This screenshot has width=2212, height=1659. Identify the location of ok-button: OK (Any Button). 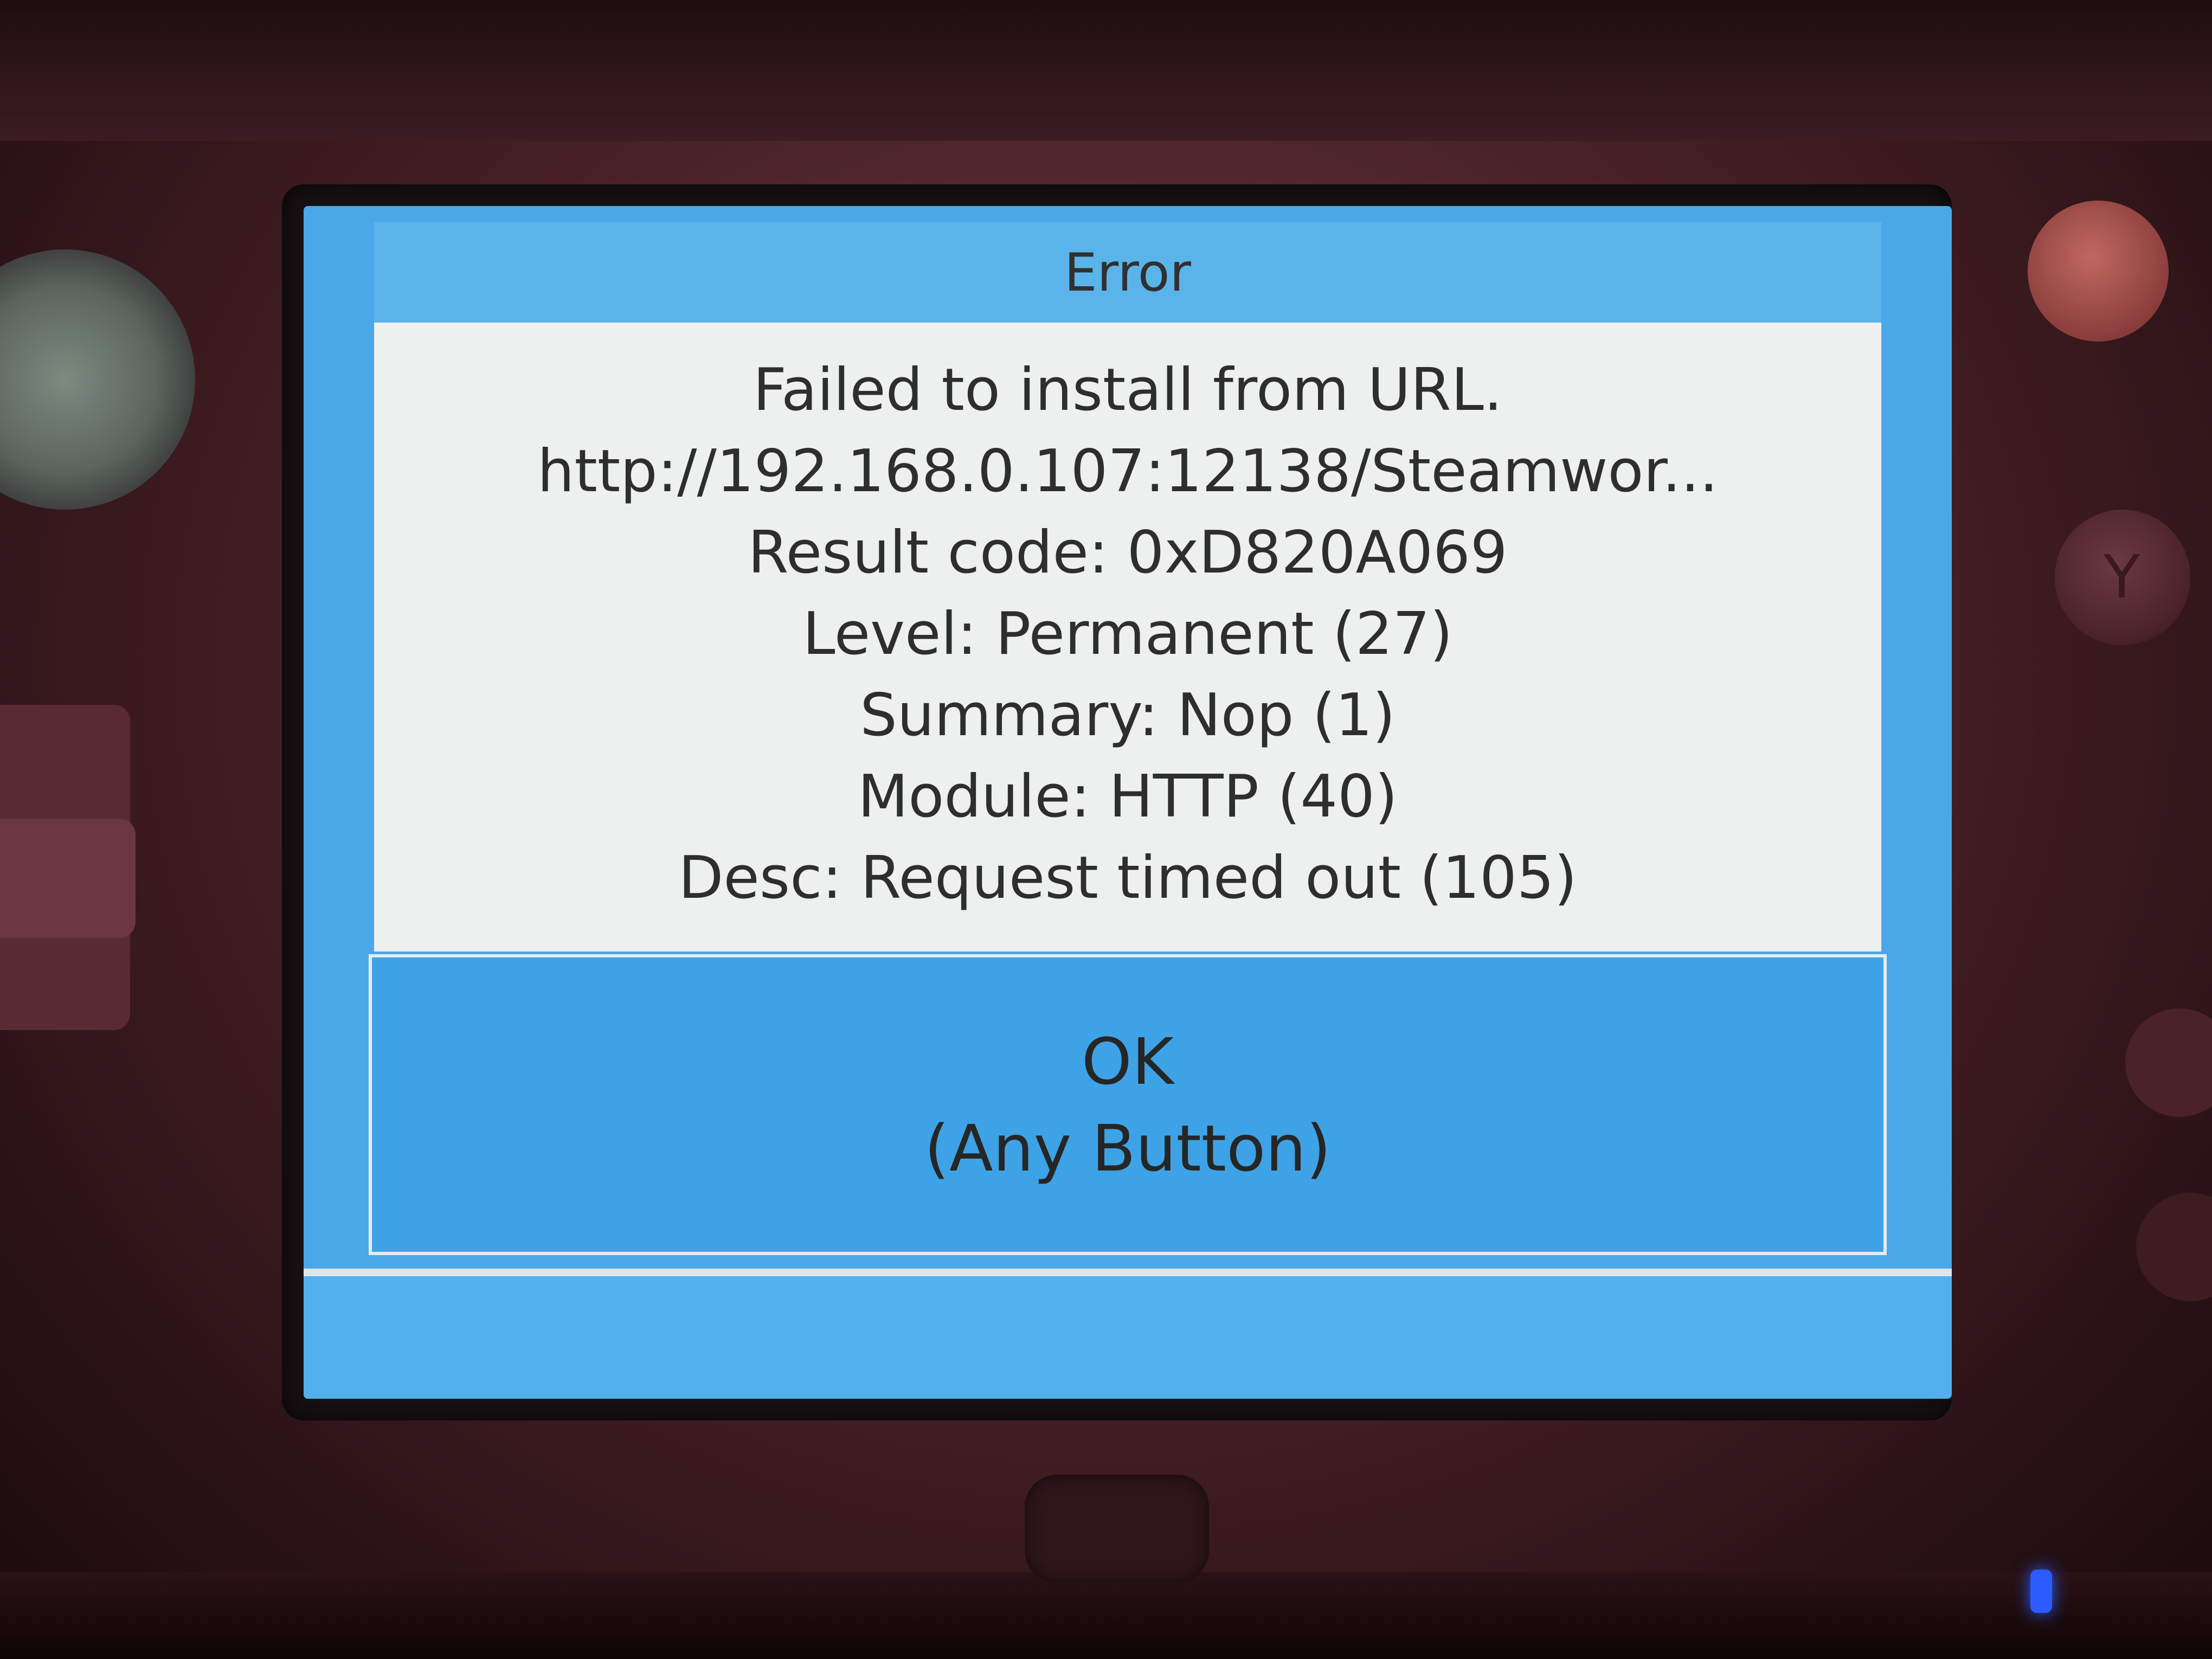
(1128, 1104).